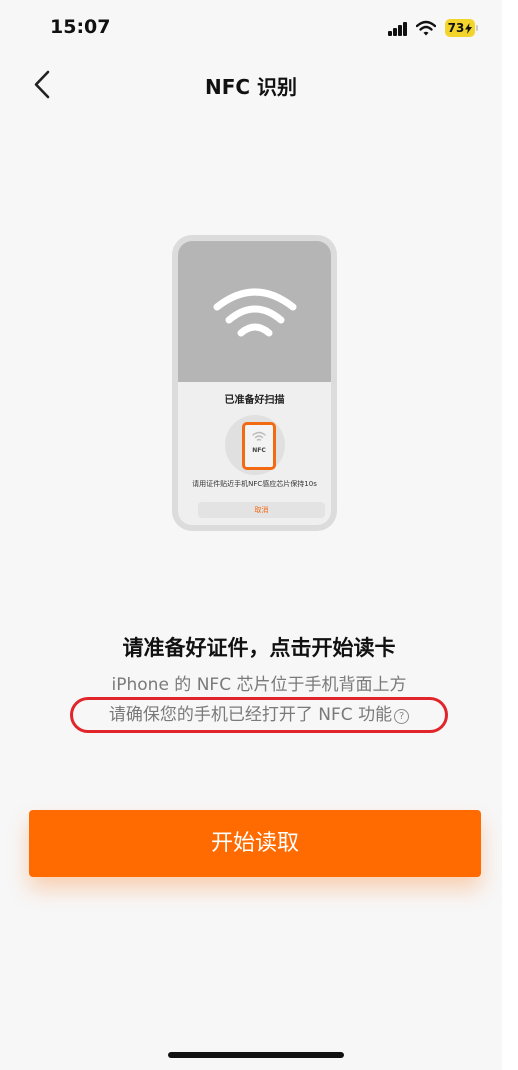  What do you see at coordinates (254, 400) in the screenshot?
I see `scan-sheet-title: 已准备好扫描` at bounding box center [254, 400].